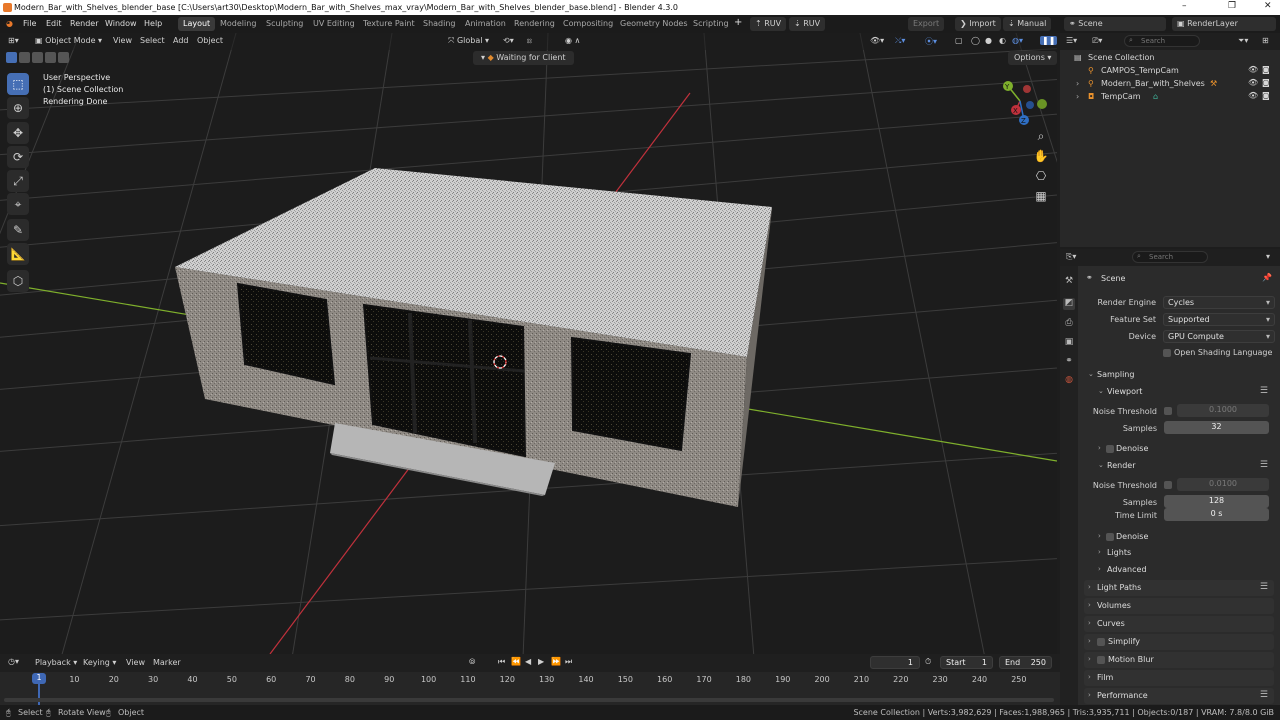  What do you see at coordinates (711, 24) in the screenshot?
I see `tab-scripting: Scripting` at bounding box center [711, 24].